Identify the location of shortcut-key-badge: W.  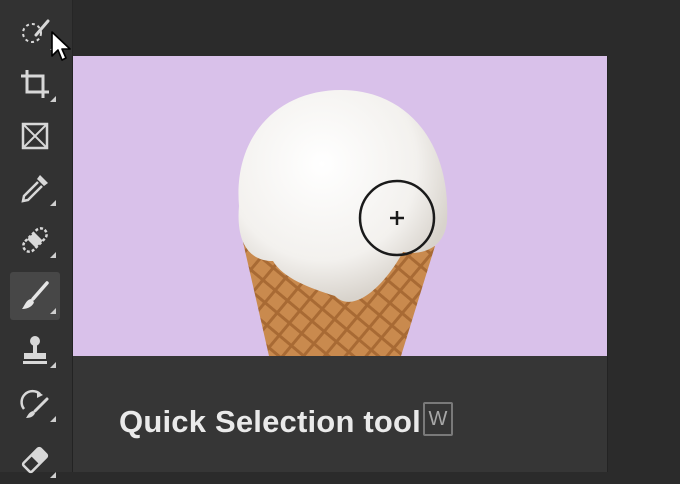
(438, 419).